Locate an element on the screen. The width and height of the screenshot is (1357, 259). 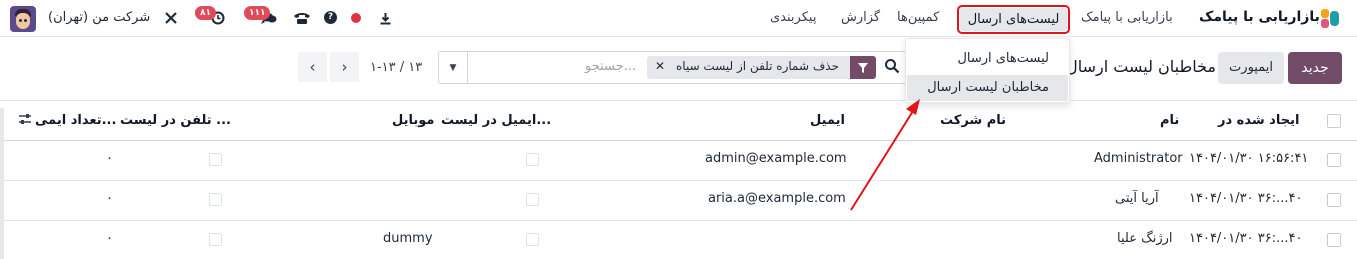
sms-marketing-app-icon is located at coordinates (1331, 19).